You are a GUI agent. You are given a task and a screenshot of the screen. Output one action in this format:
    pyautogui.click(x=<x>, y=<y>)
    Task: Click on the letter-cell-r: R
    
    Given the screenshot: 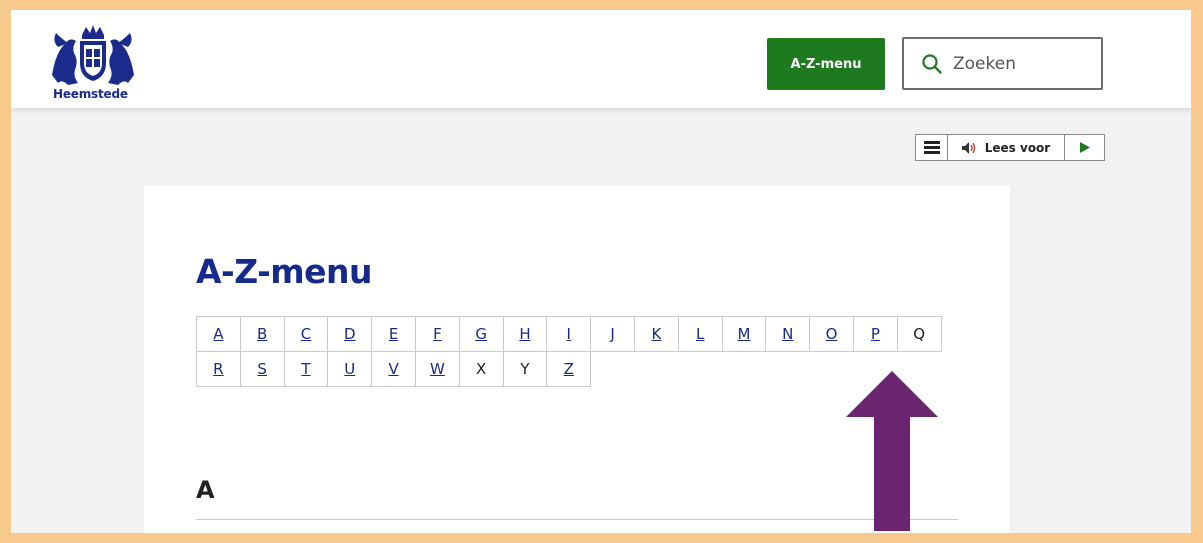 What is the action you would take?
    pyautogui.click(x=218, y=369)
    